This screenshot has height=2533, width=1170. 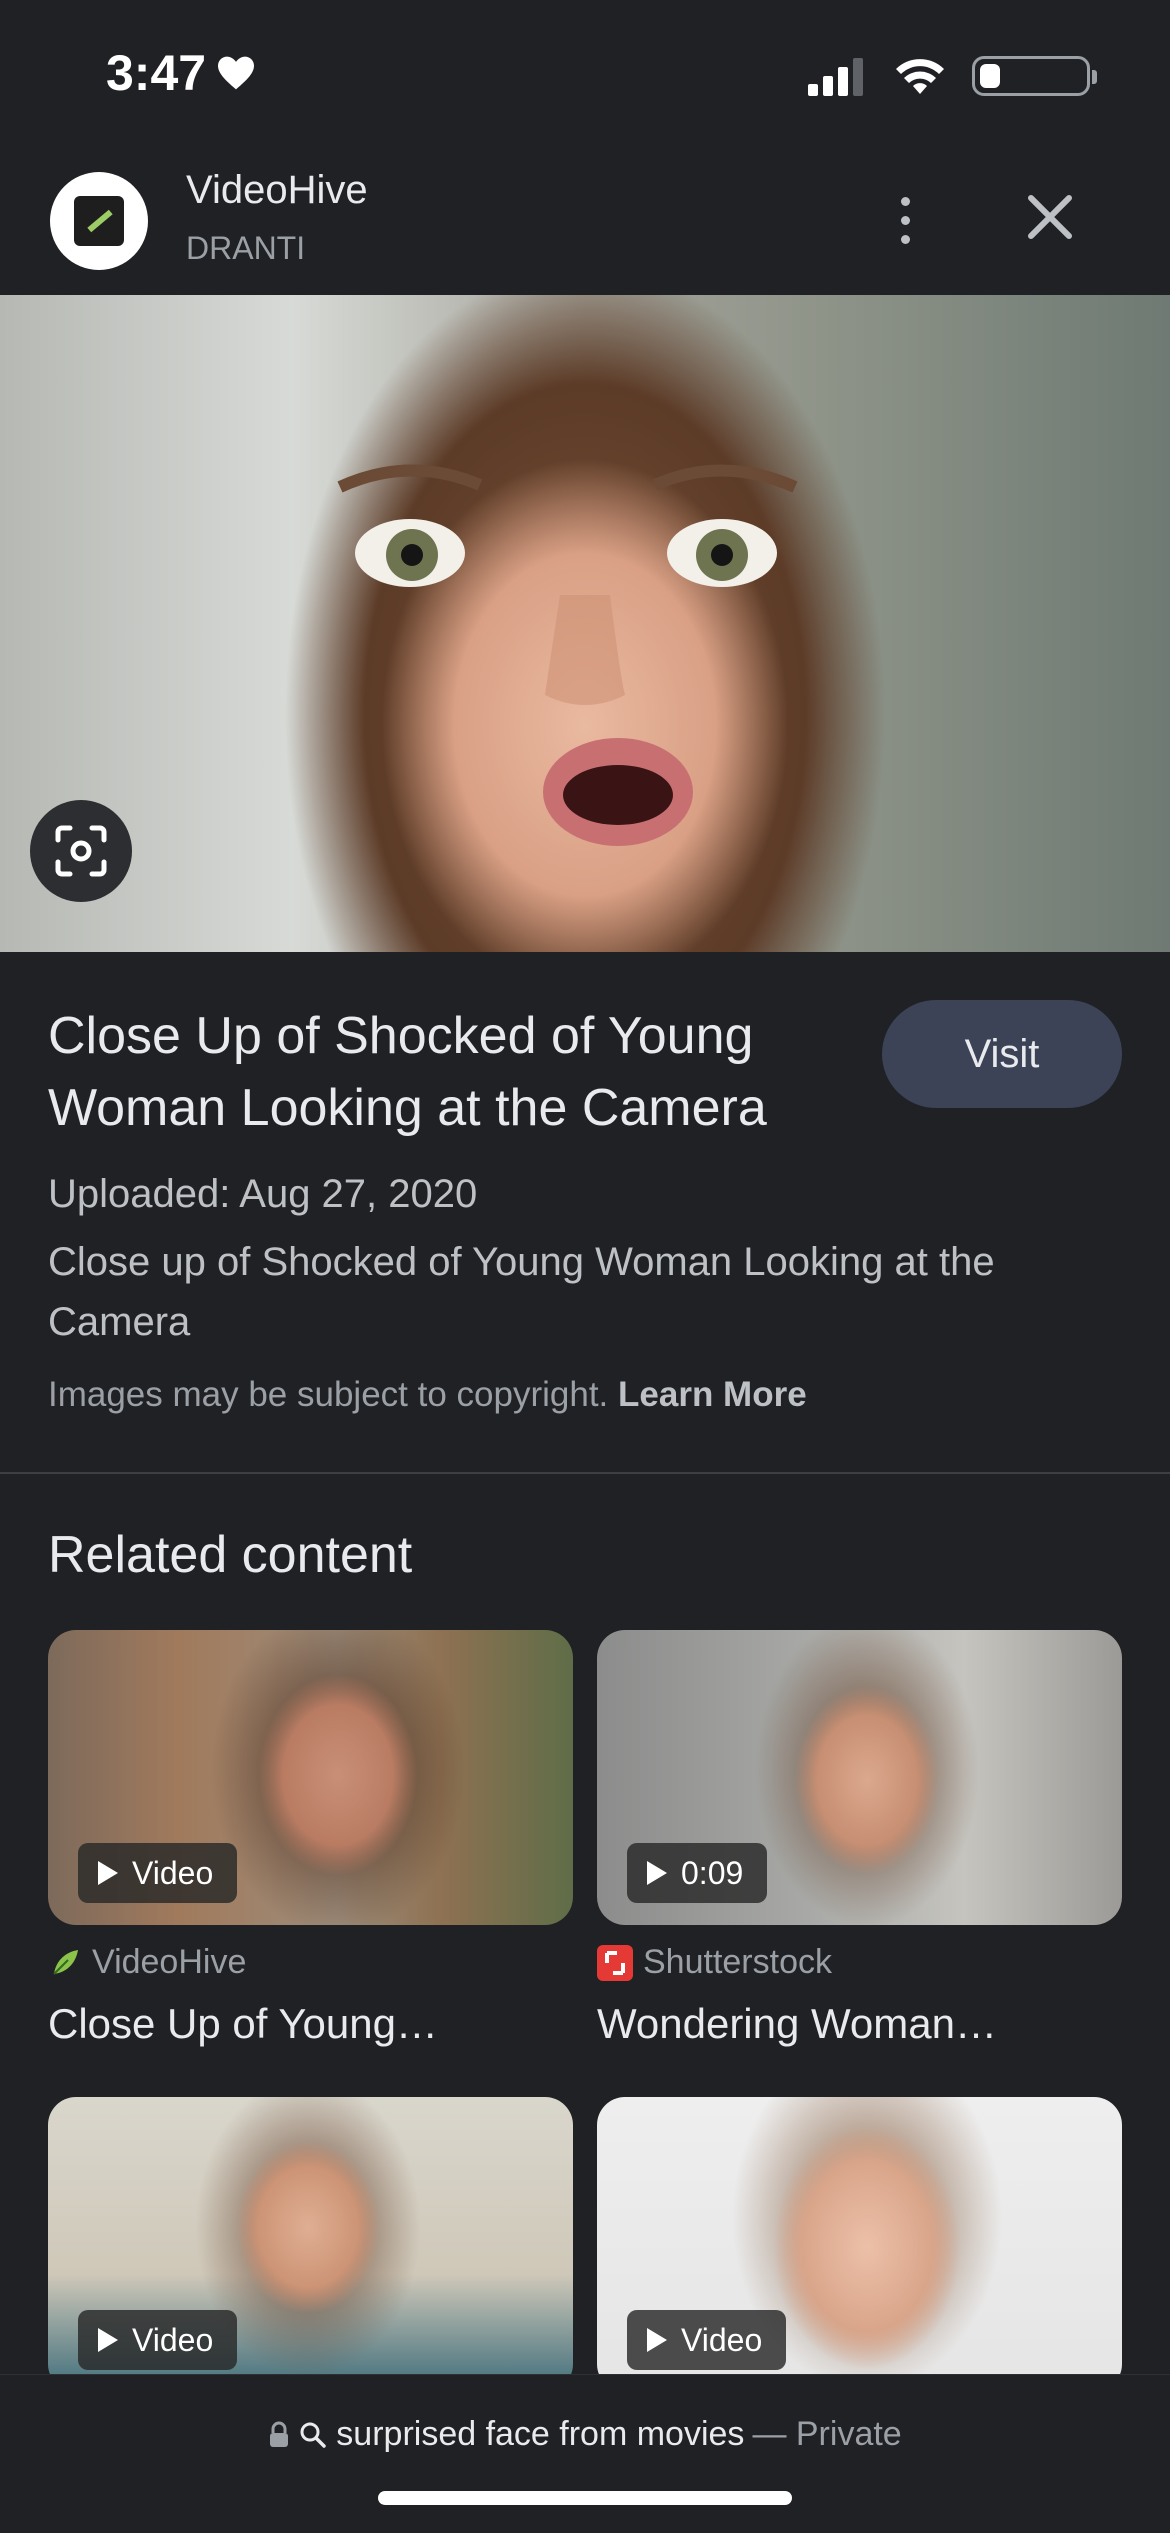 I want to click on videohive-leaf-icon, so click(x=65, y=1962).